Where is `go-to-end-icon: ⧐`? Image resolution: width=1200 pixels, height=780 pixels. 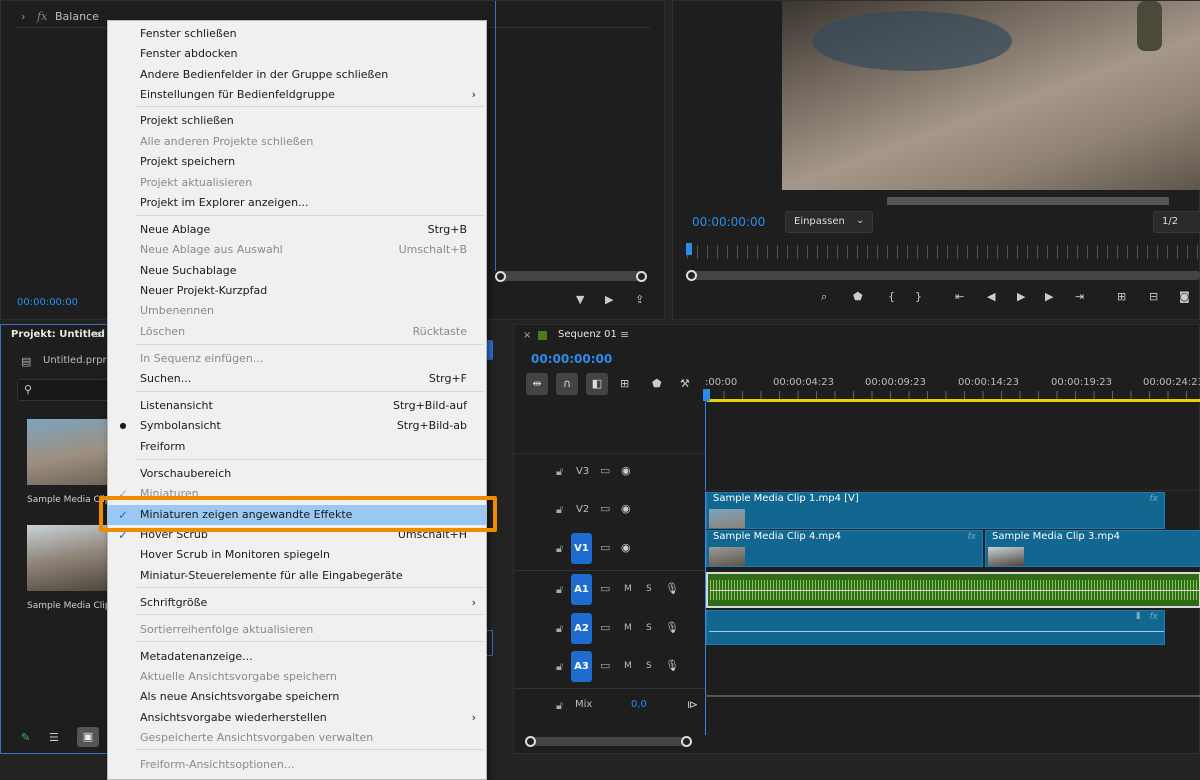
go-to-end-icon: ⧐ is located at coordinates (692, 704).